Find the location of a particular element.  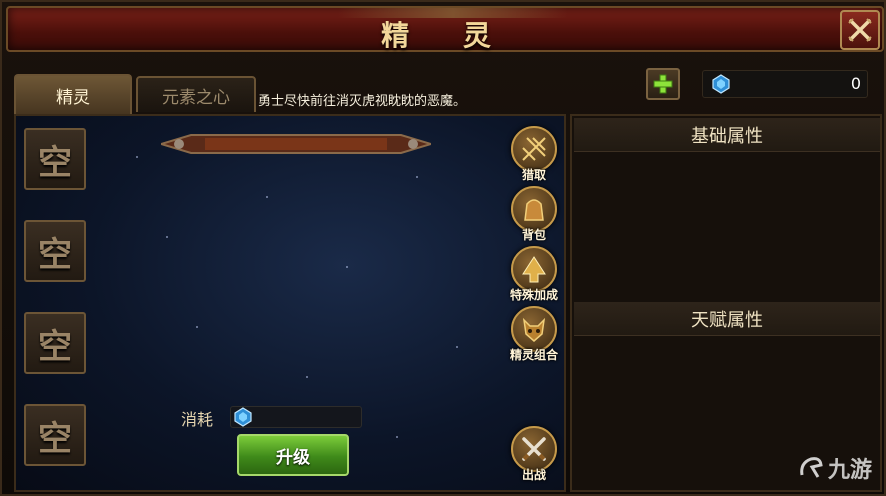

spirit-name-banner is located at coordinates (296, 144).